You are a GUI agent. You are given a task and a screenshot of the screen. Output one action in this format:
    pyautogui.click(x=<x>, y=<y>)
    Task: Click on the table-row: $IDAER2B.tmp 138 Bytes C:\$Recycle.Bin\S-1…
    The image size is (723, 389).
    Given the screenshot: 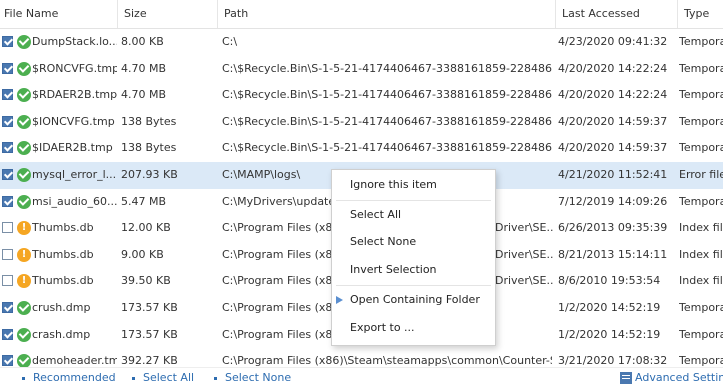 What is the action you would take?
    pyautogui.click(x=361, y=148)
    